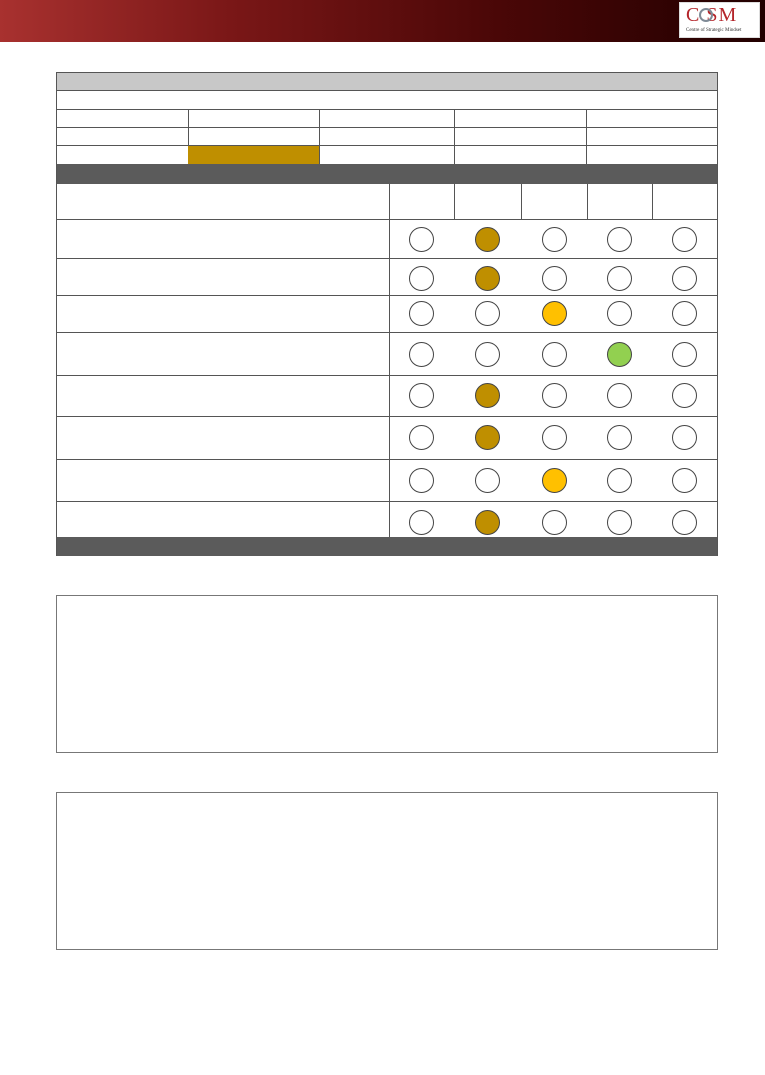  I want to click on cosm-logo: C SM Centre of Strategic Mindset, so click(719, 20).